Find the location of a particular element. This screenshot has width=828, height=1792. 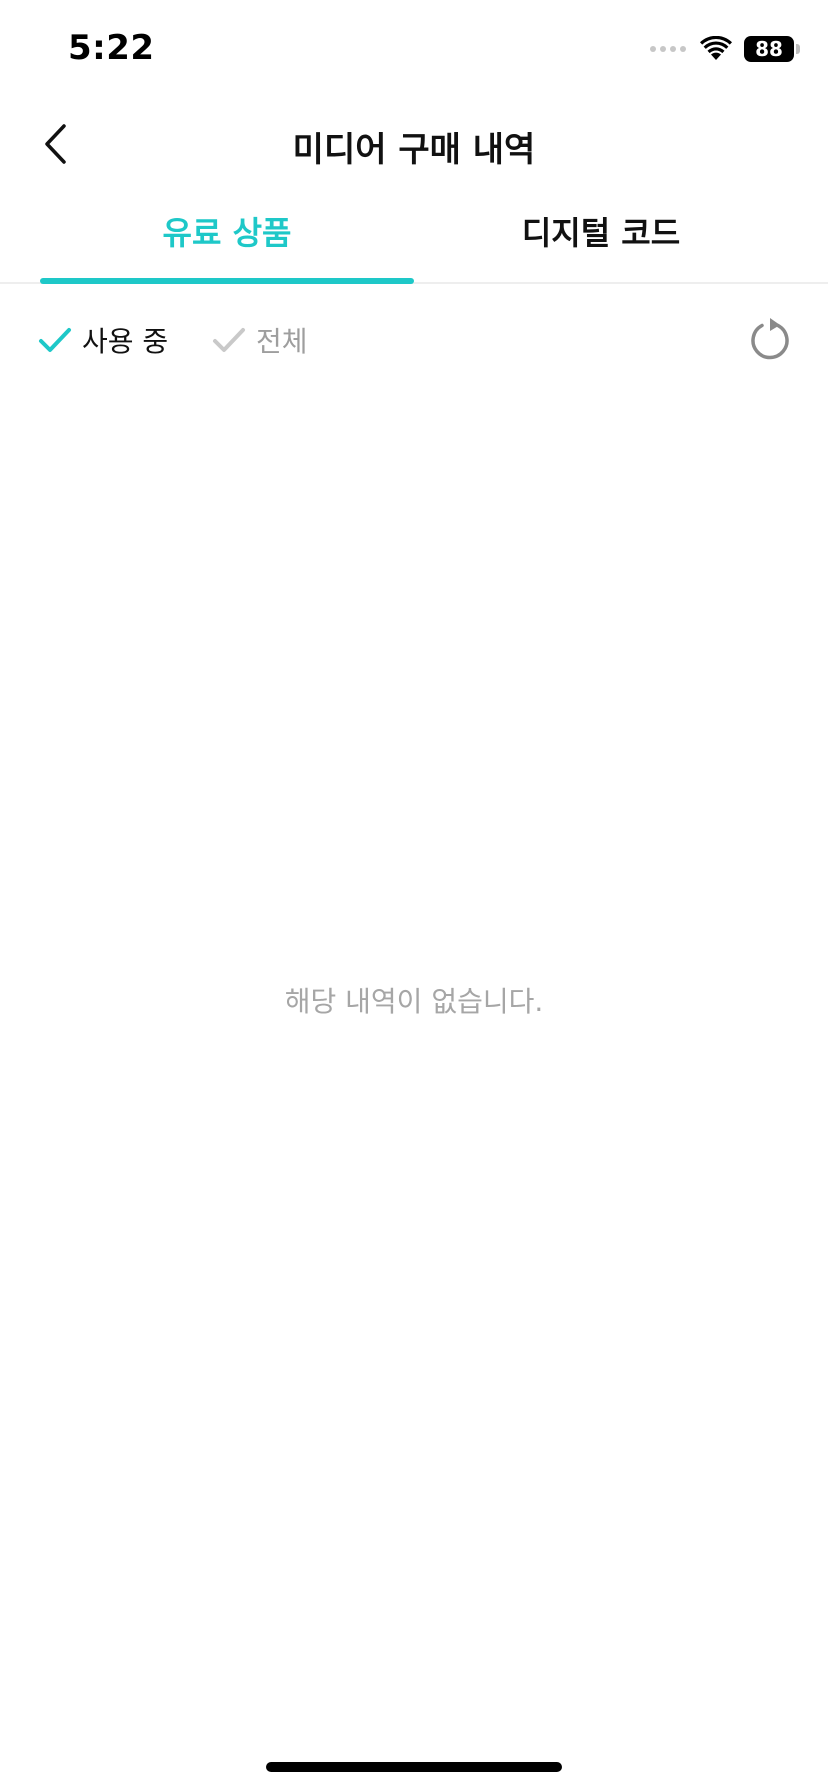

tab-paid-products: 유료 상품 is located at coordinates (227, 237).